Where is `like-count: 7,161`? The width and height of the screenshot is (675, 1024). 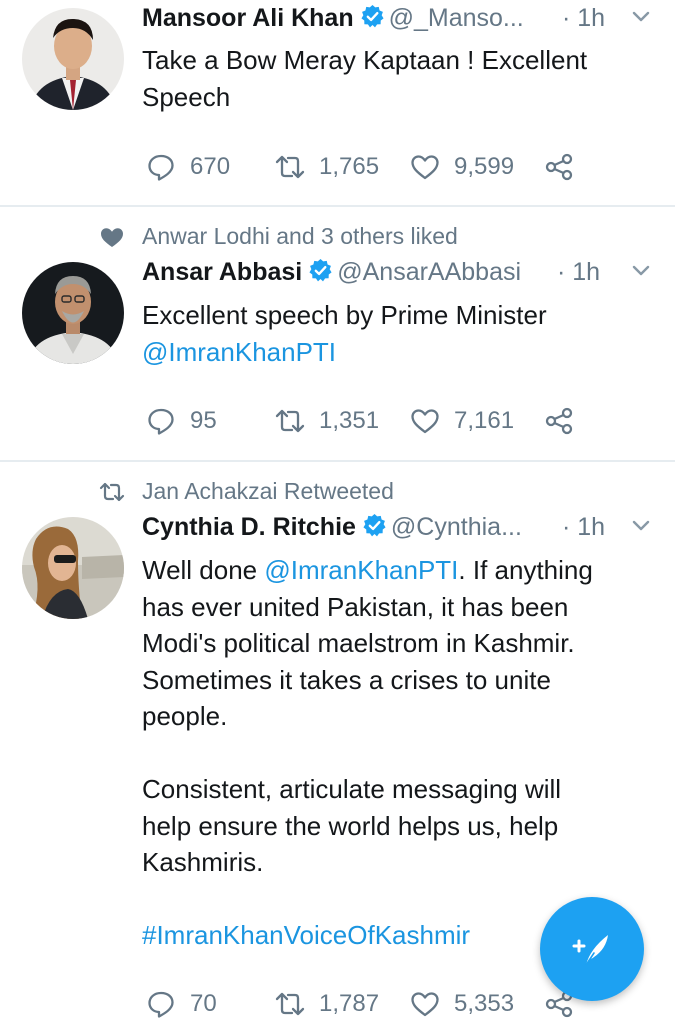
like-count: 7,161 is located at coordinates (484, 420).